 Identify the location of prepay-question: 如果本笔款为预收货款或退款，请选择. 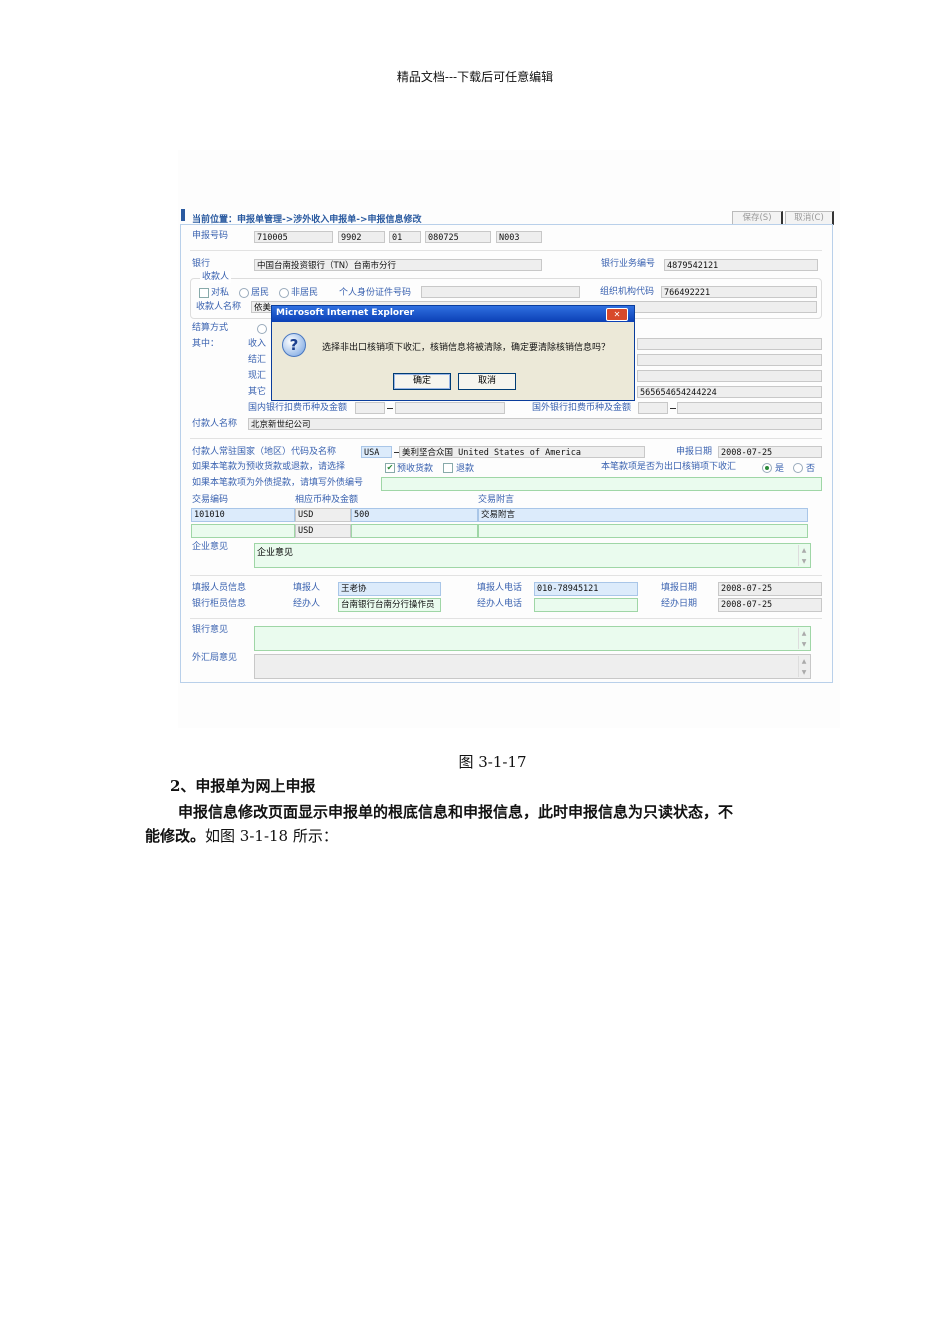
(269, 467).